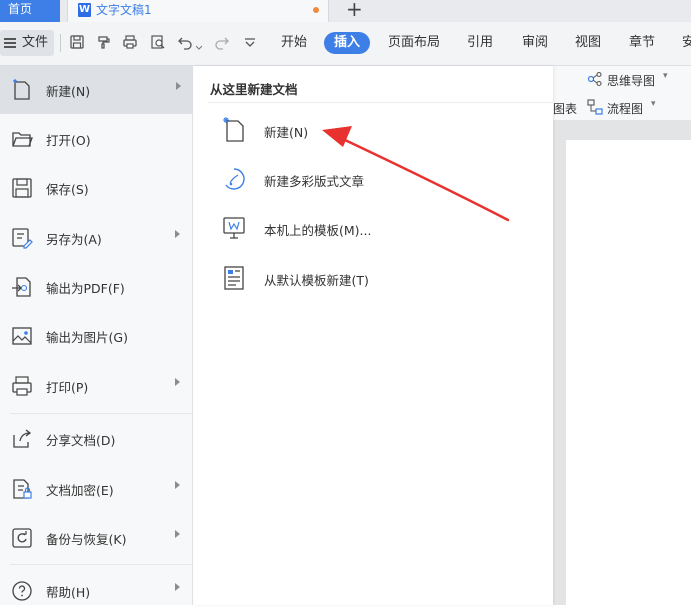  Describe the element at coordinates (22, 538) in the screenshot. I see `backup-icon` at that location.